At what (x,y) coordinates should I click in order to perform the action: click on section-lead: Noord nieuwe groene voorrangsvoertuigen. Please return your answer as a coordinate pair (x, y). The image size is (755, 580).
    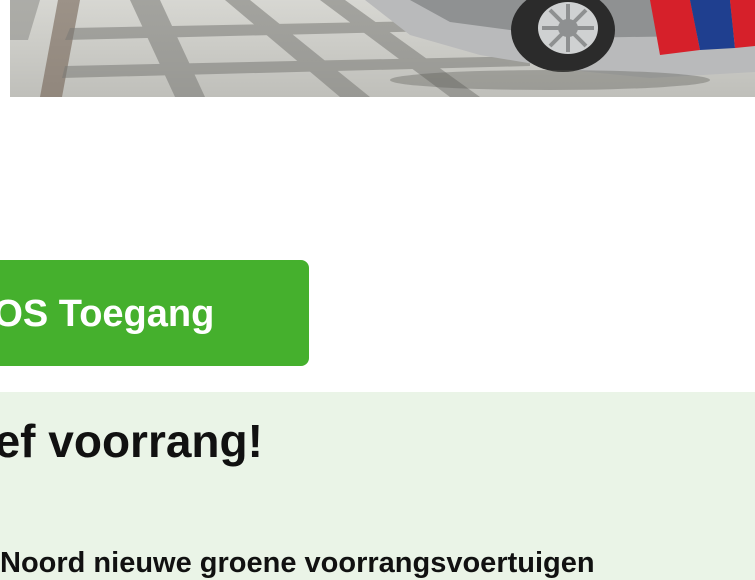
    Looking at the image, I should click on (297, 563).